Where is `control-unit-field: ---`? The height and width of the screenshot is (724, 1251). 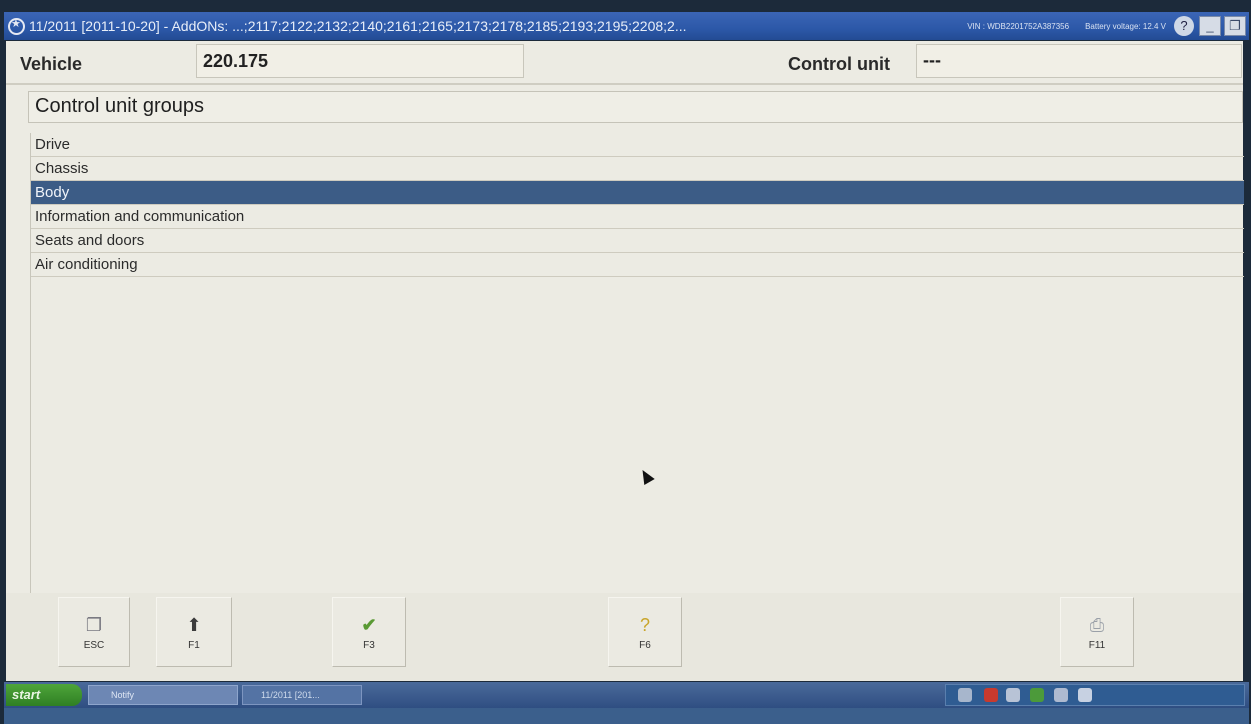 control-unit-field: --- is located at coordinates (1079, 61).